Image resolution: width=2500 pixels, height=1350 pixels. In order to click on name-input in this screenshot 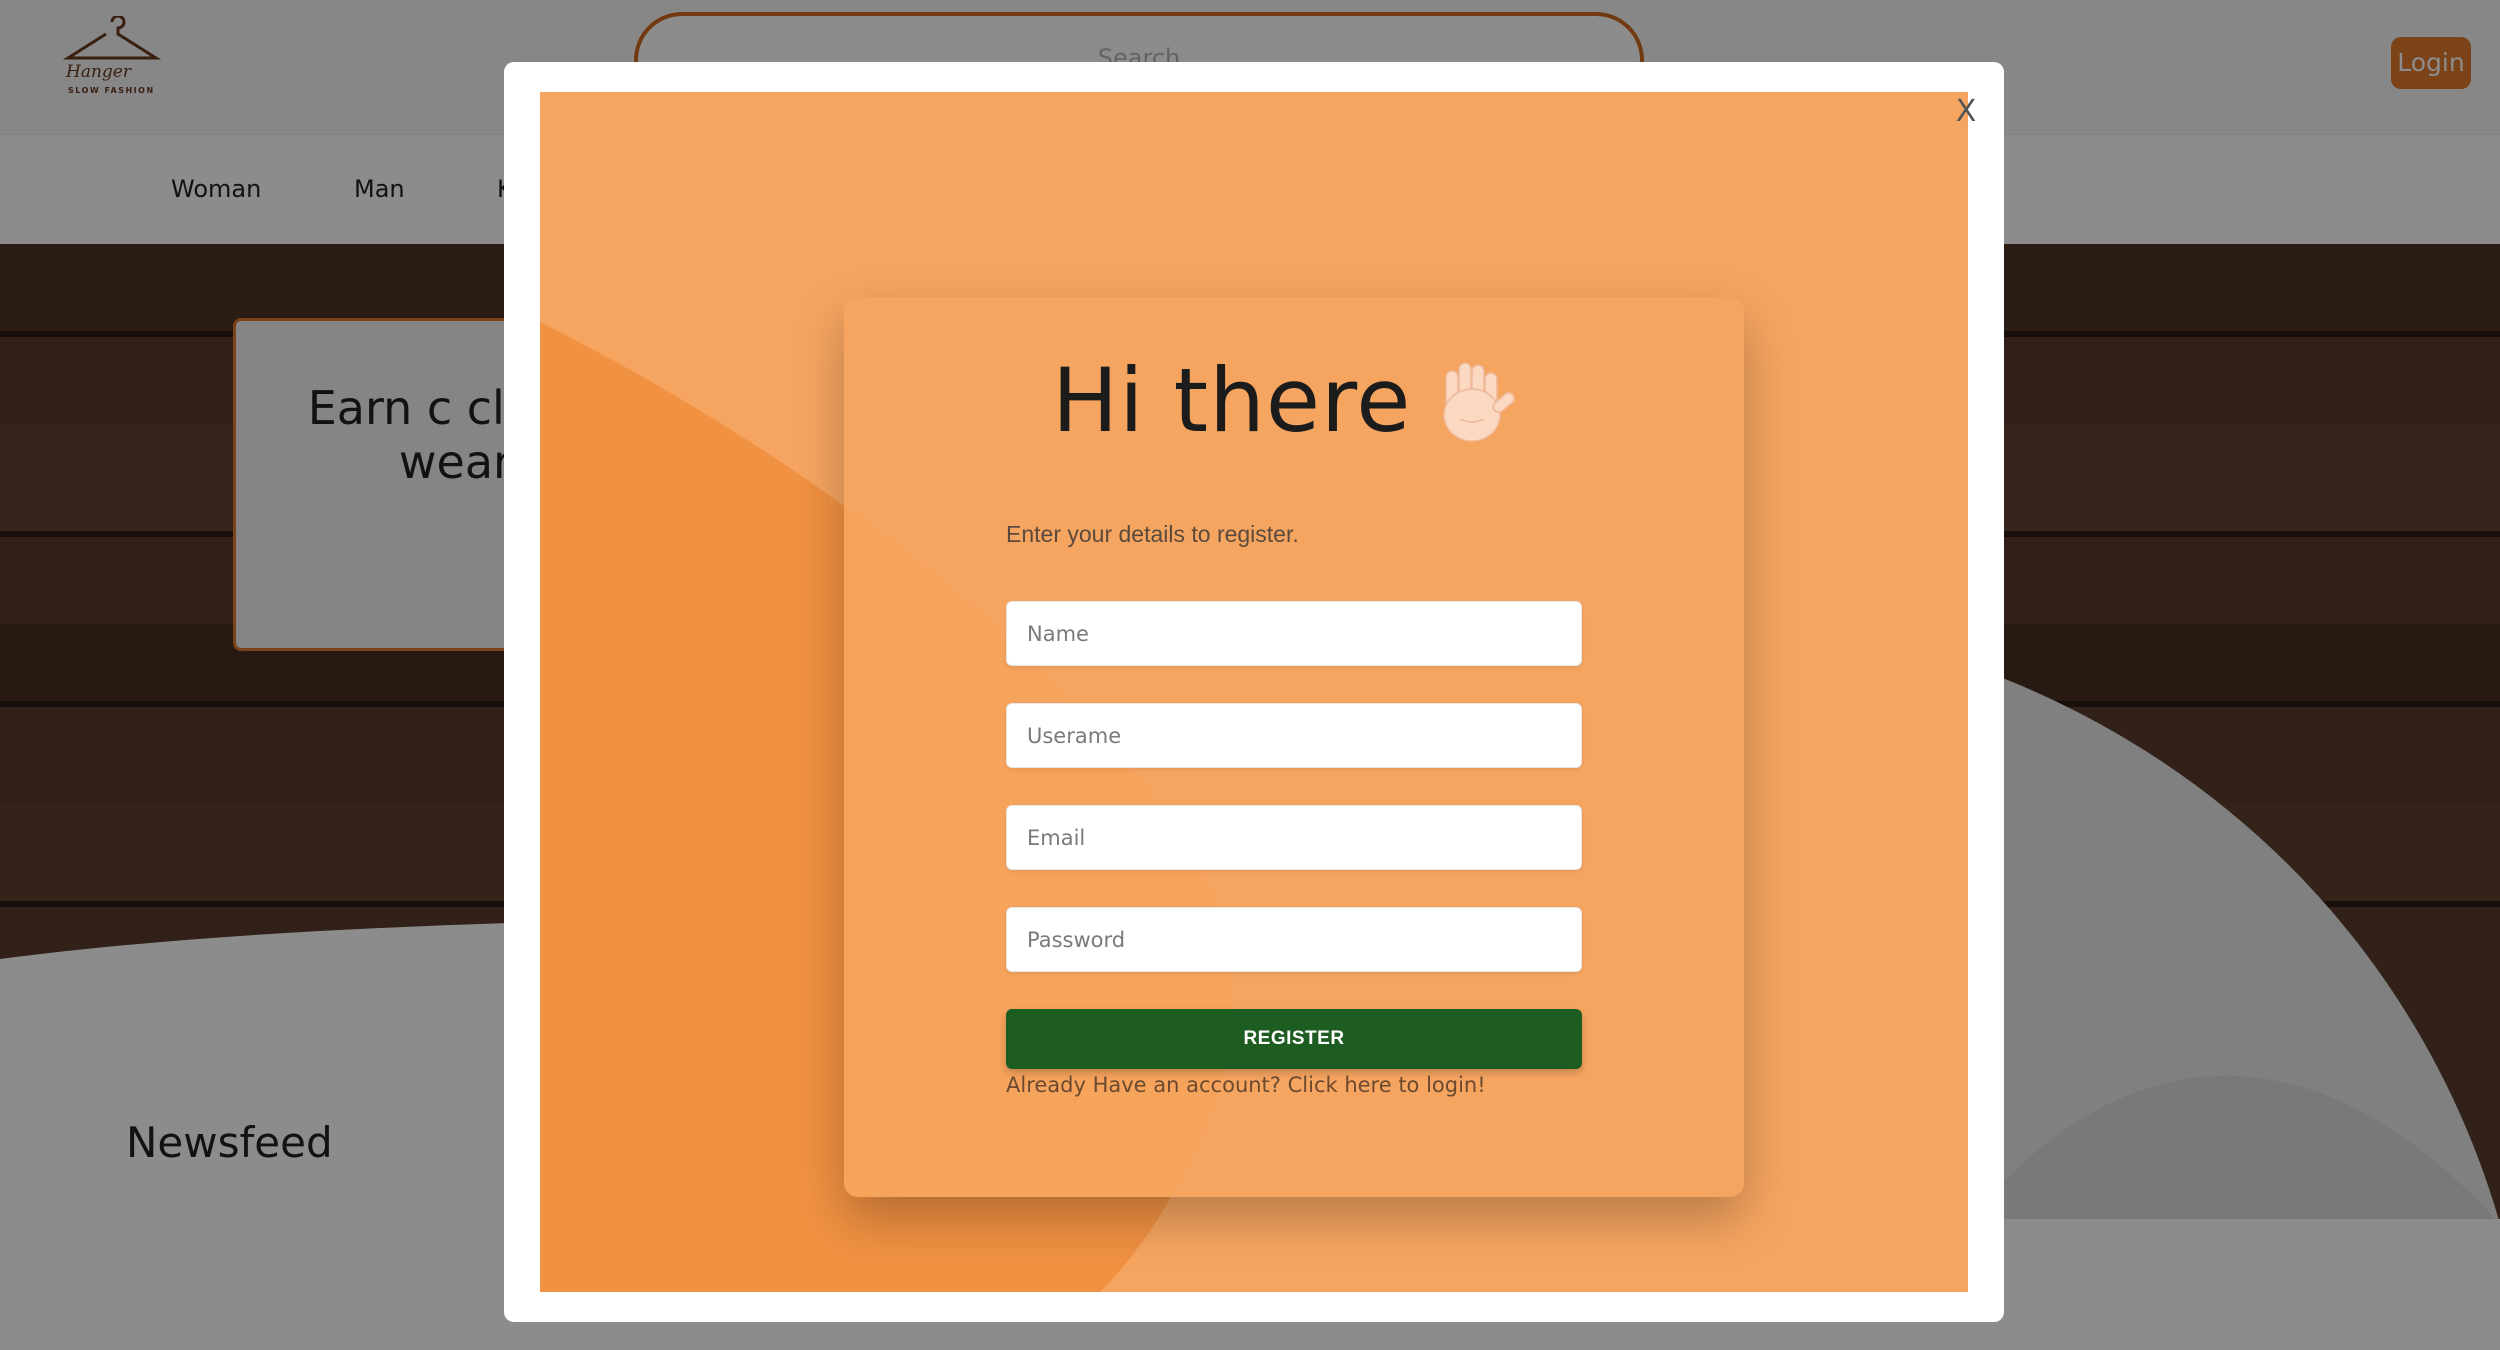, I will do `click(1294, 633)`.